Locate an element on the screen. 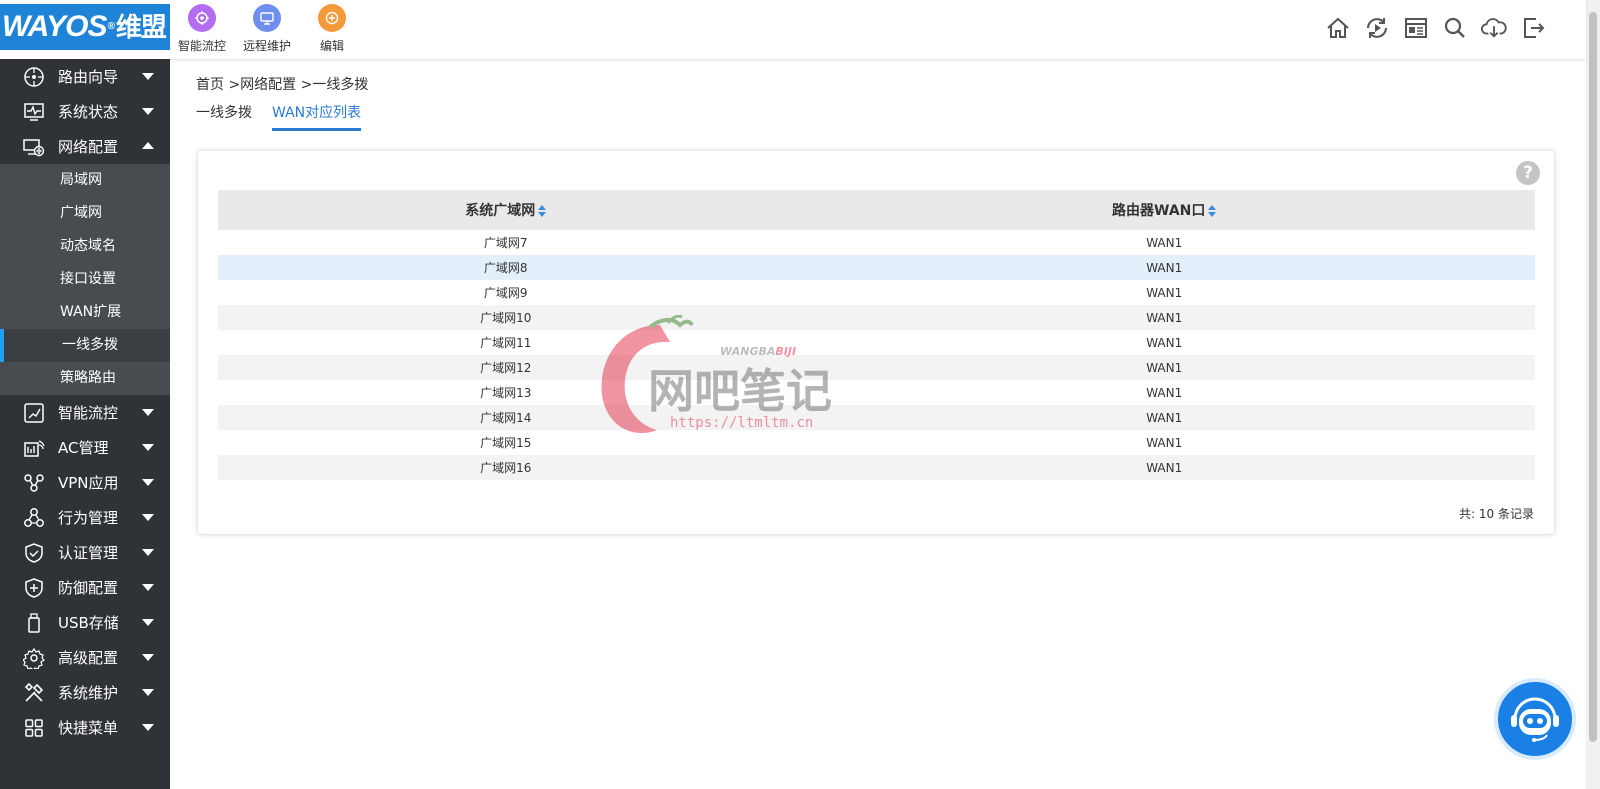  submenu-item-multi-dial: 一线多拨 is located at coordinates (85, 345).